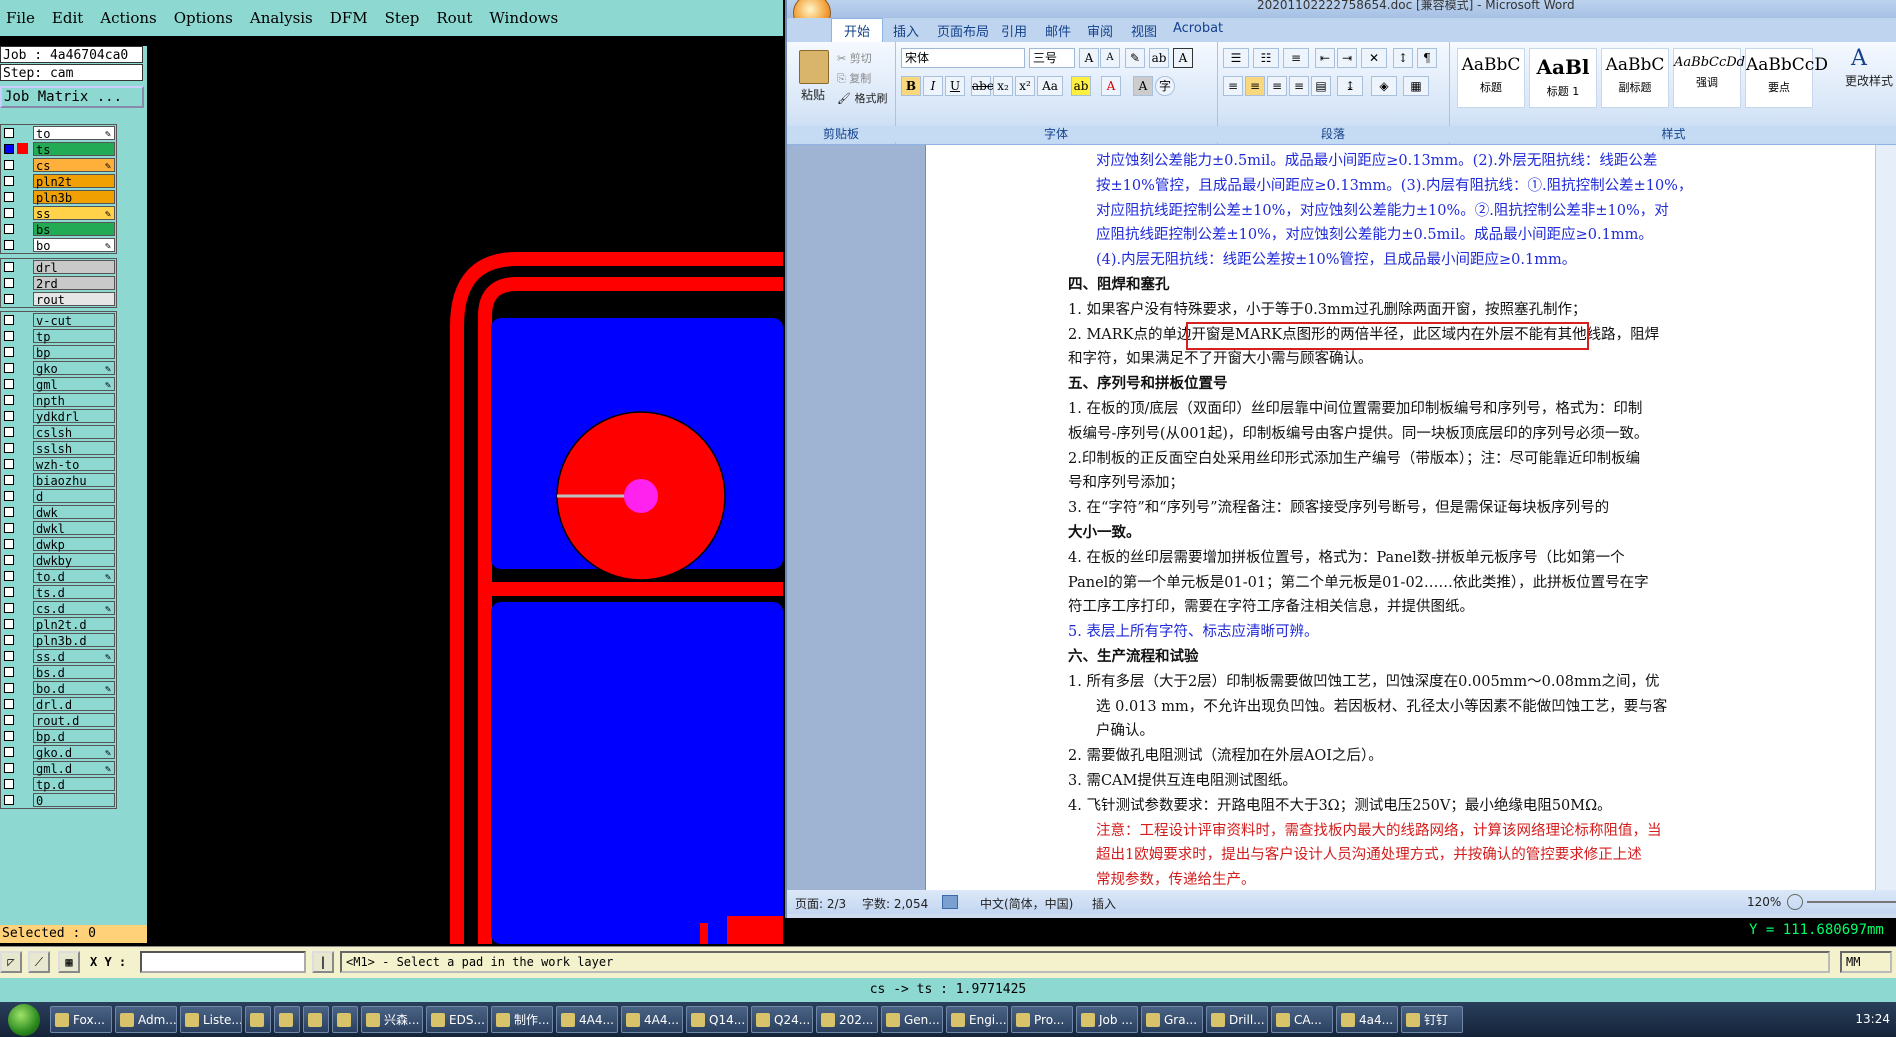 This screenshot has width=1896, height=1037. What do you see at coordinates (1406, 533) in the screenshot?
I see `document-line: 大小一致。` at bounding box center [1406, 533].